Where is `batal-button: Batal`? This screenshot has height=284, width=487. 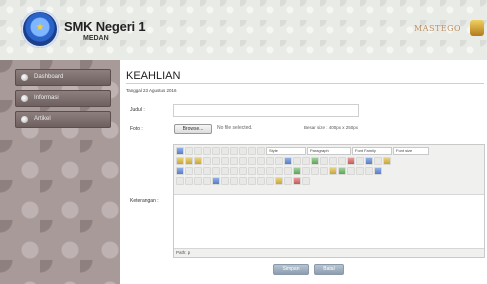
batal-button: Batal is located at coordinates (329, 269).